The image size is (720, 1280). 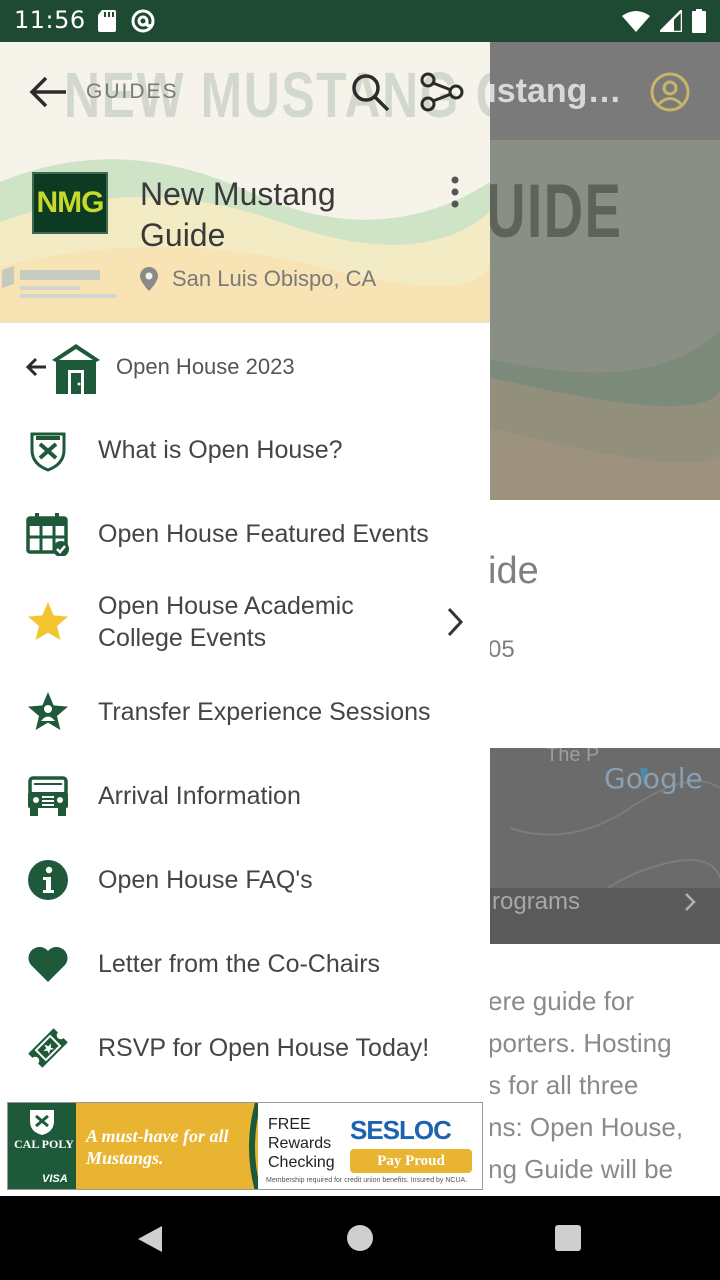 I want to click on system-nav-bar, so click(x=360, y=1238).